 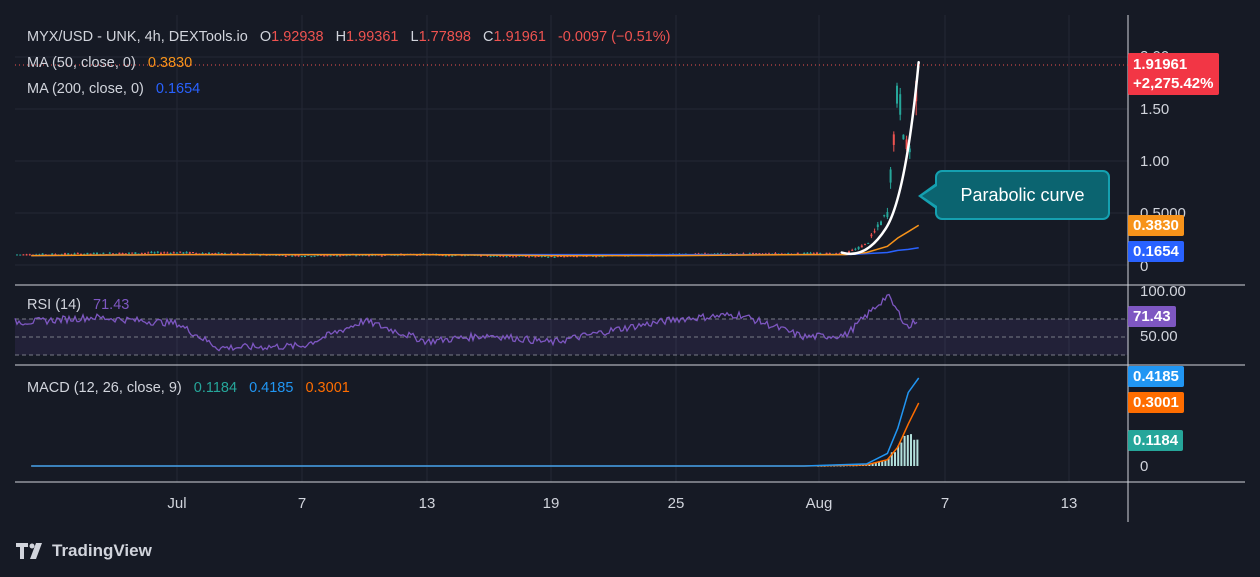 I want to click on signal-value-tag: 0.3001, so click(x=1156, y=402).